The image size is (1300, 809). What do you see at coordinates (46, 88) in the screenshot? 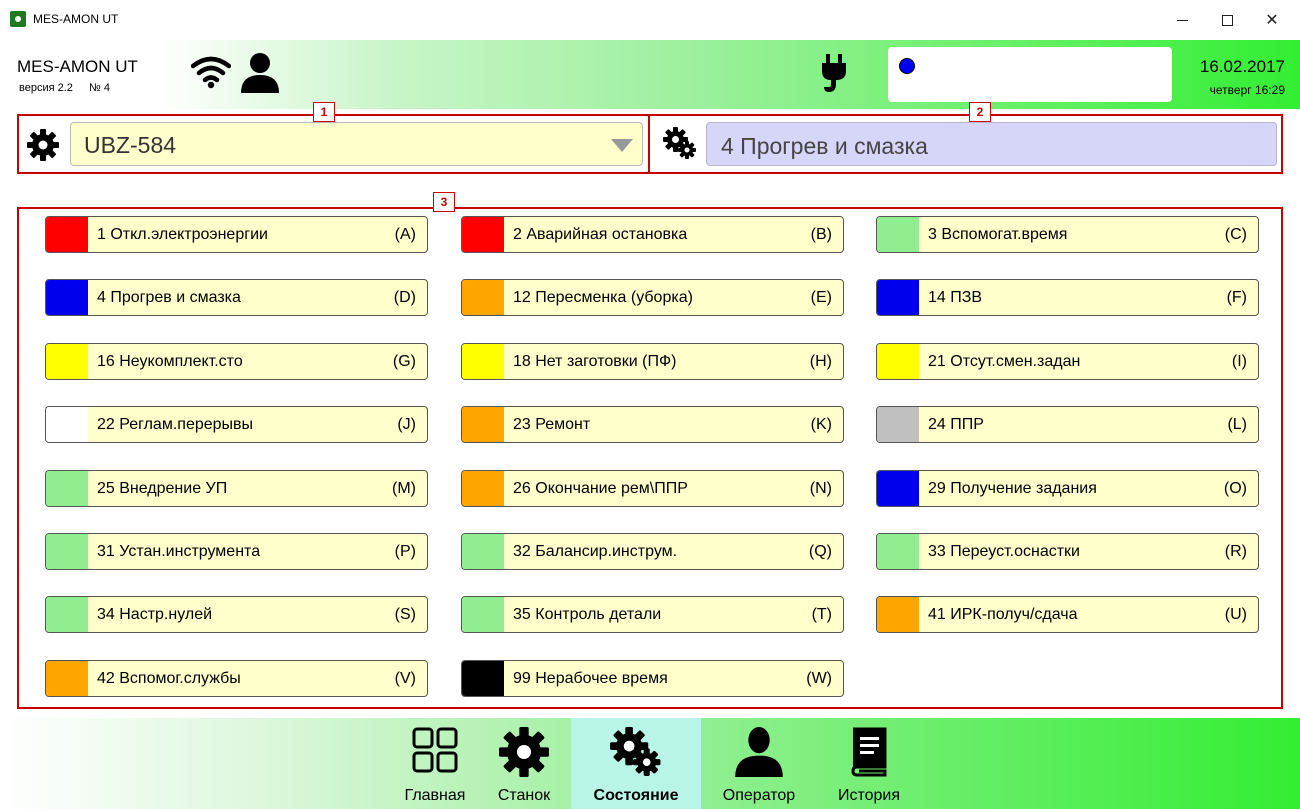
I see `app-version: версия 2.2` at bounding box center [46, 88].